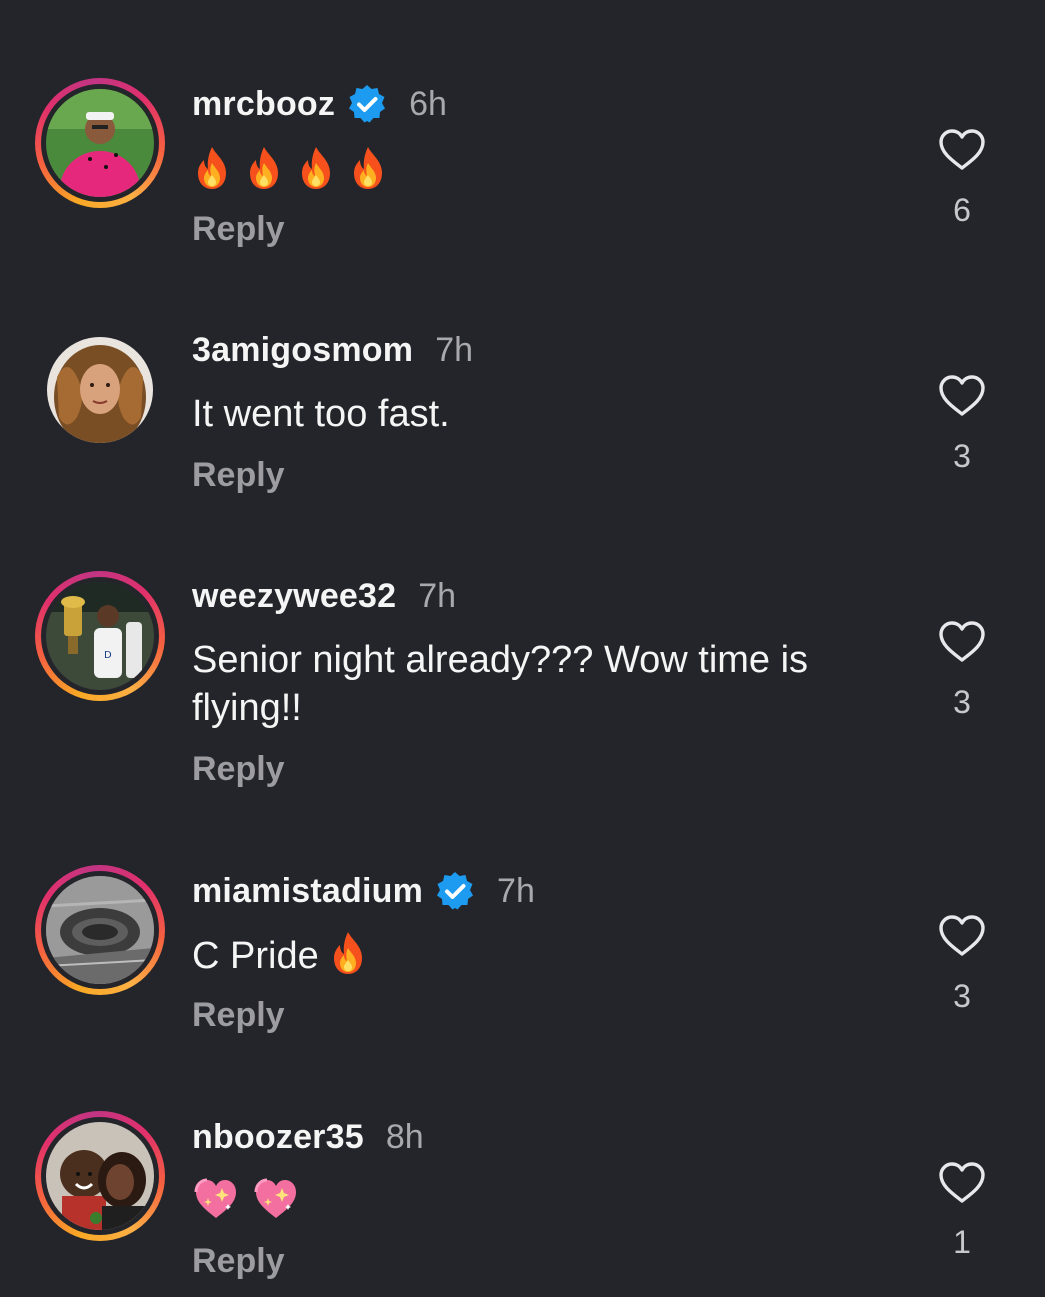  Describe the element at coordinates (255, 956) in the screenshot. I see `comment-text-content: C Pride` at that location.